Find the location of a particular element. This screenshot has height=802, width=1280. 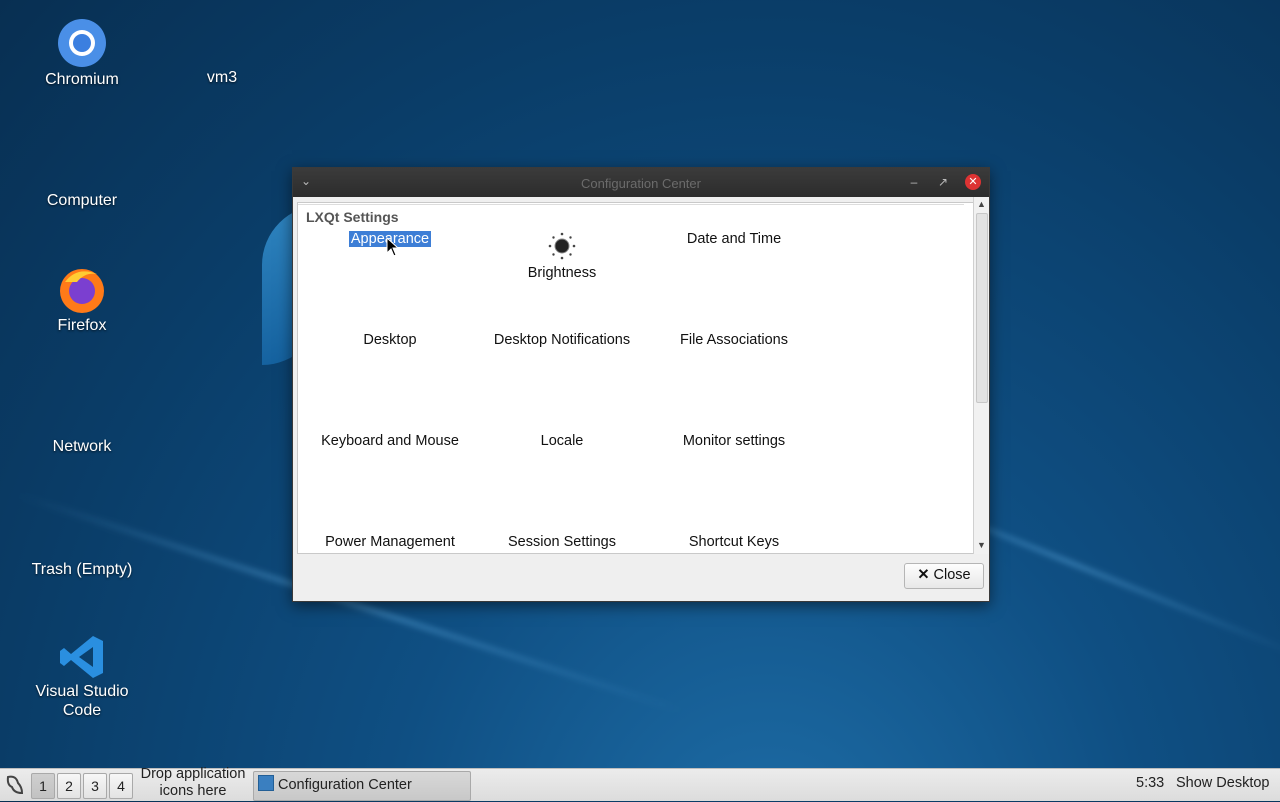

window-title: Configuration Center is located at coordinates (641, 183).